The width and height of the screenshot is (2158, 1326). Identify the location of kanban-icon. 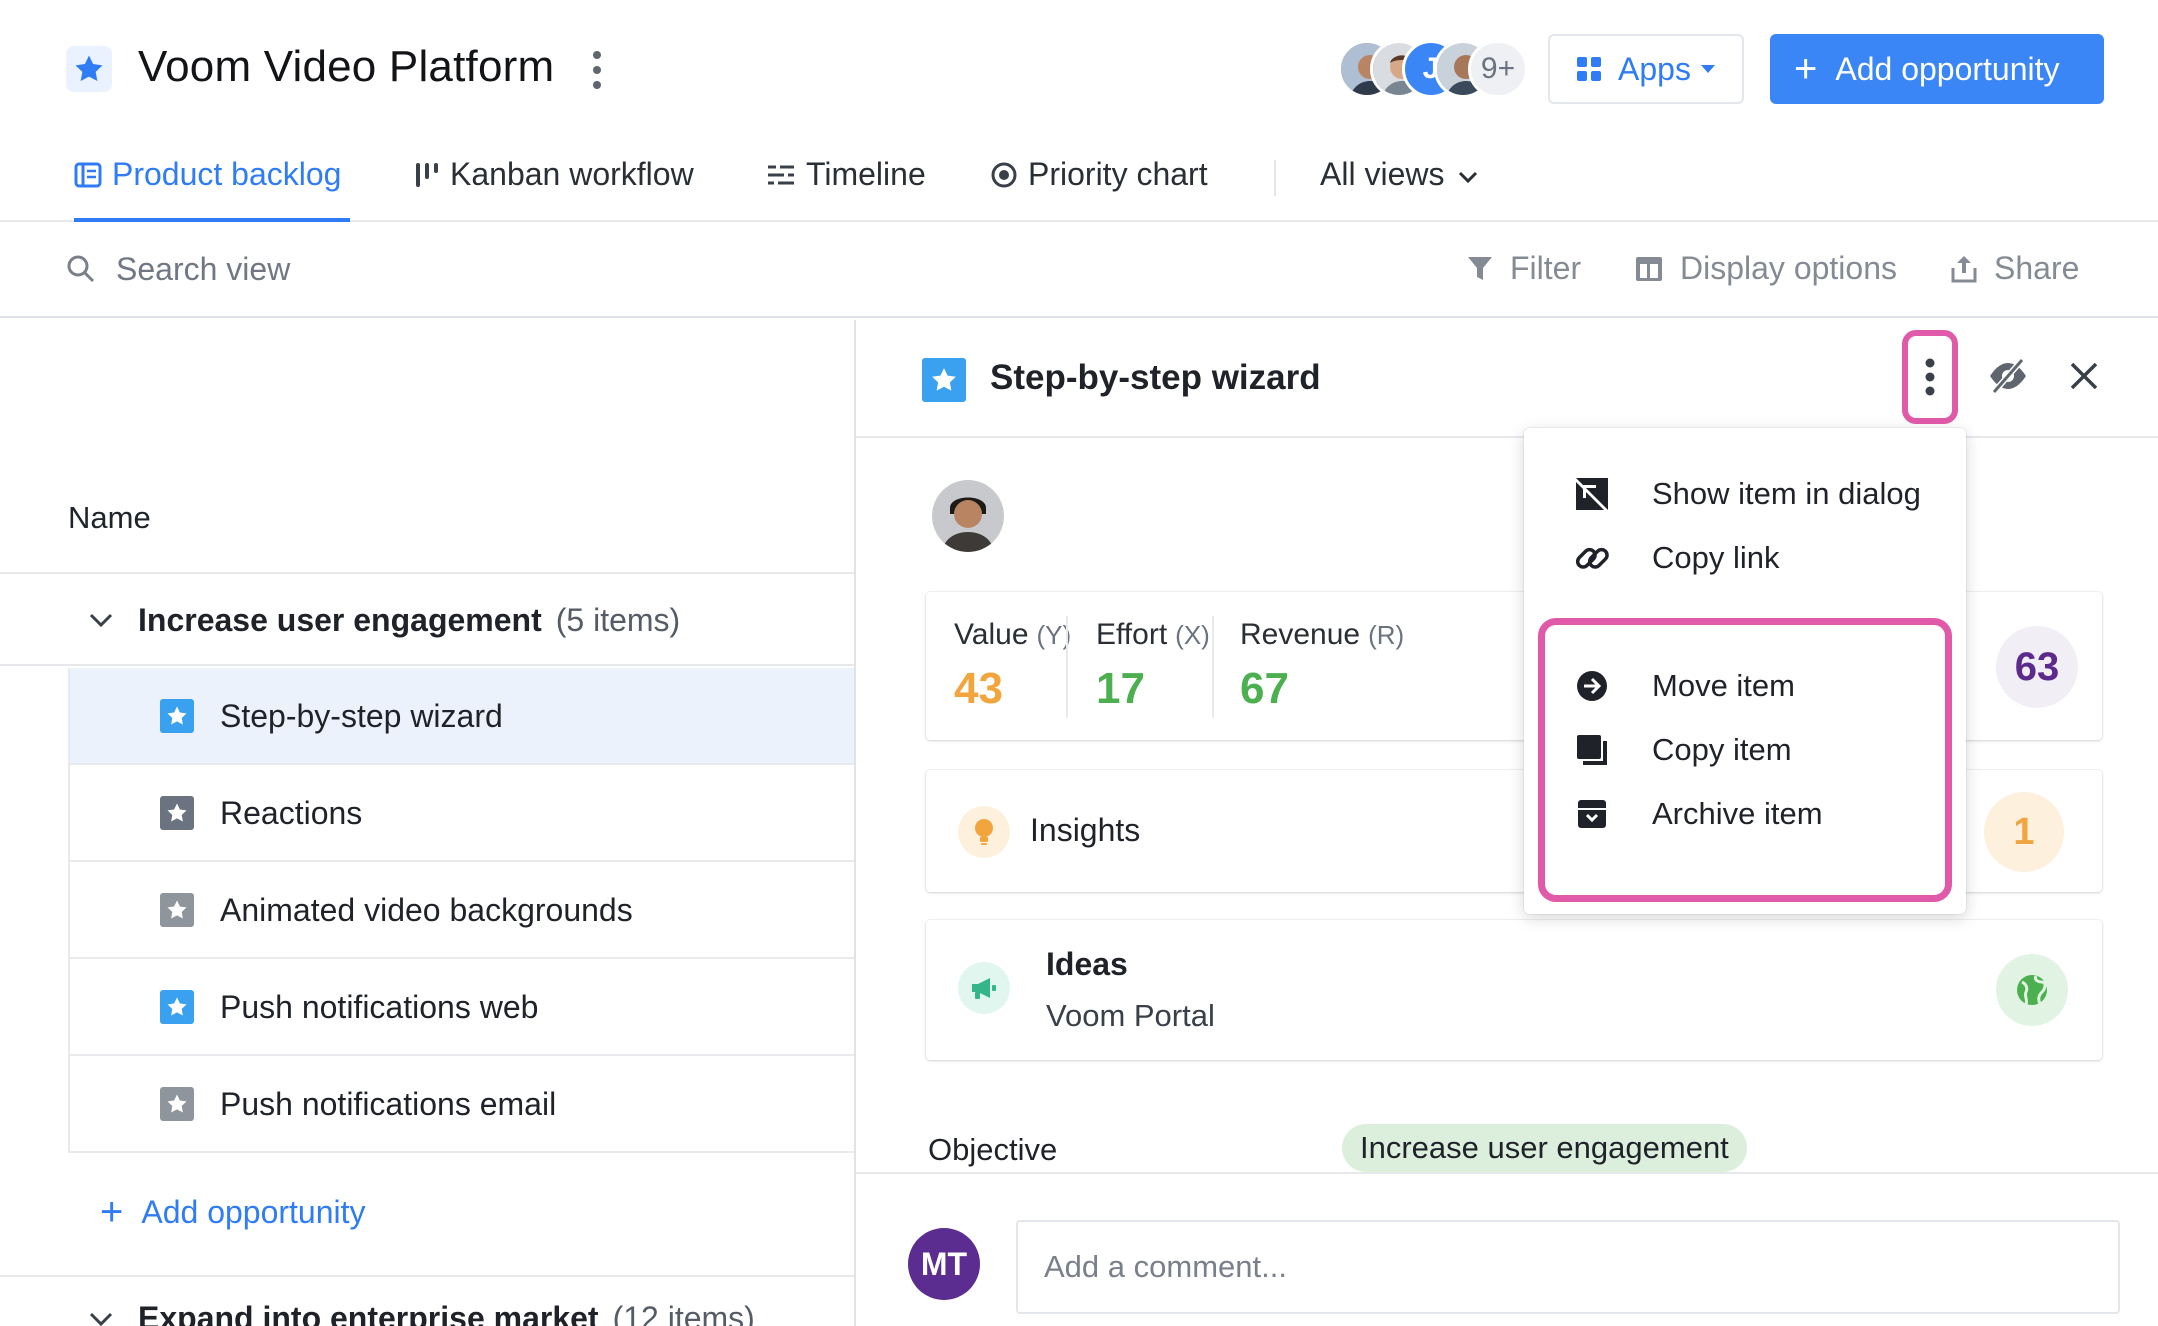
(427, 178).